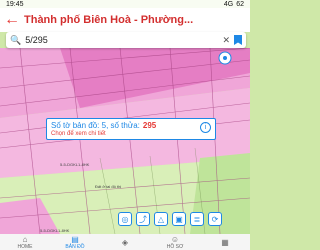 This screenshot has height=250, width=320. What do you see at coordinates (226, 40) in the screenshot?
I see `clear-icon: ✕` at bounding box center [226, 40].